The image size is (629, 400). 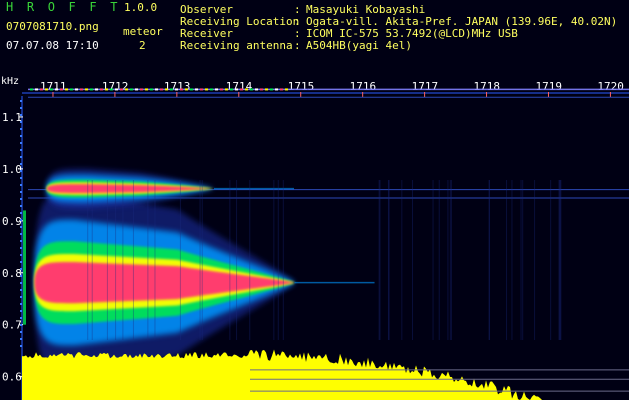 I want to click on burst-spike, so click(x=24, y=267).